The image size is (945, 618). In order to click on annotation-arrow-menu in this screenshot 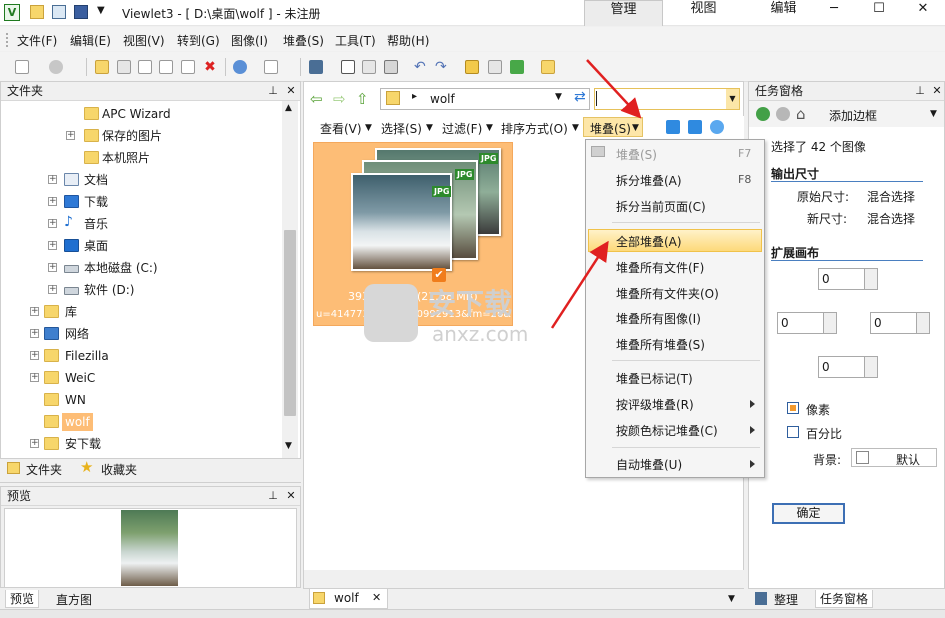, I will do `click(579, 284)`.